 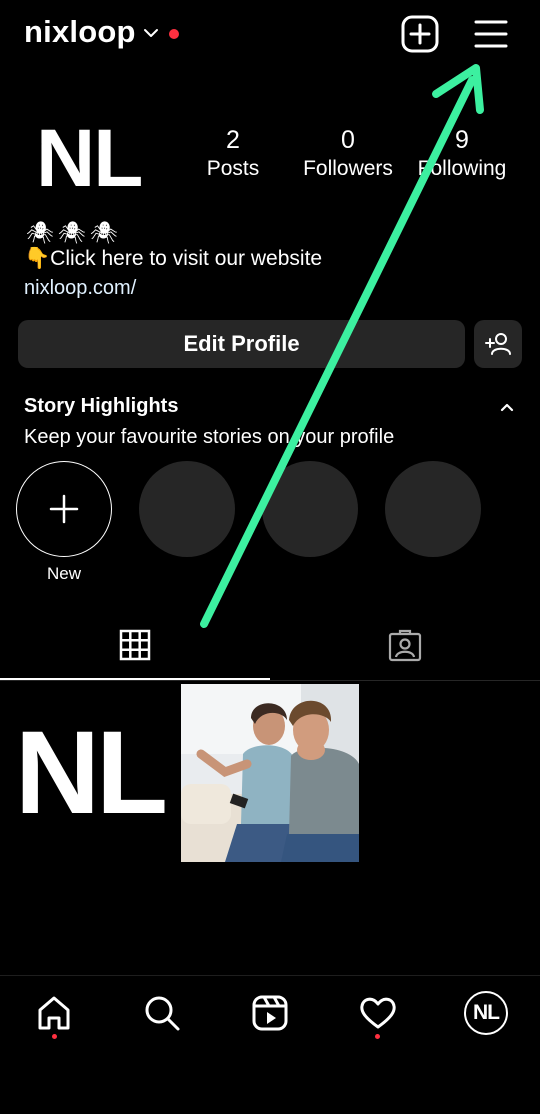 I want to click on nav-profile-avatar: NL, so click(x=486, y=1013).